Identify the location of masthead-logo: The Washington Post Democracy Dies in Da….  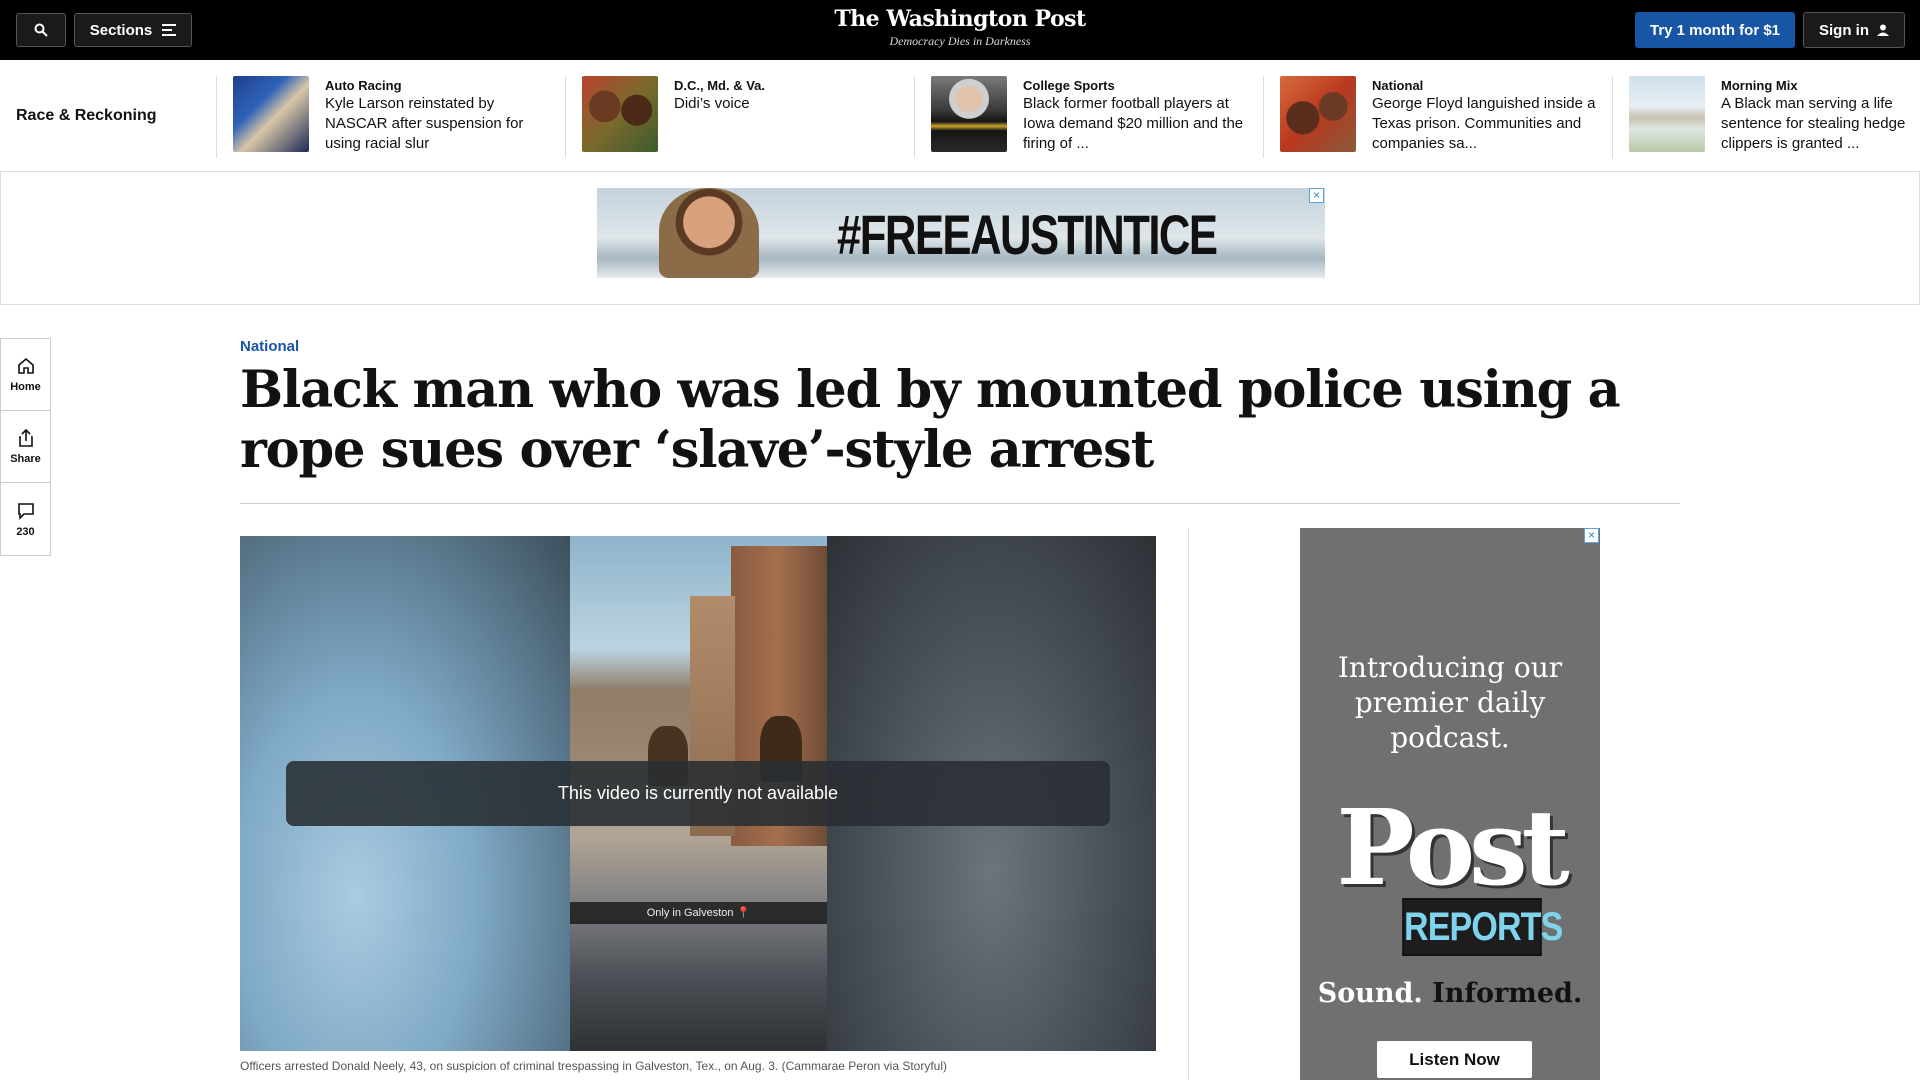
(960, 27).